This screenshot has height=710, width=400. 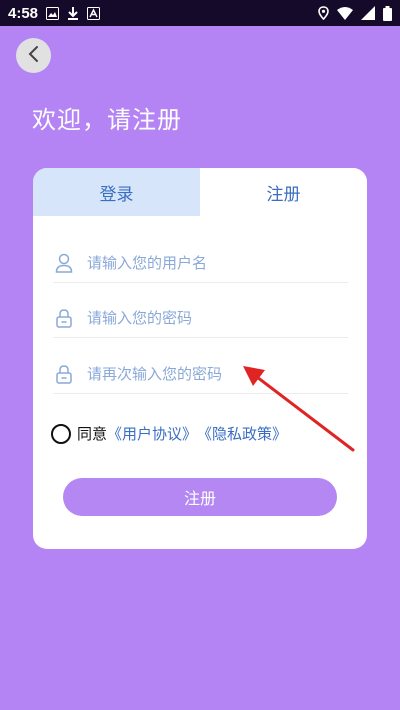 I want to click on status-bar: 4:58, so click(x=200, y=13).